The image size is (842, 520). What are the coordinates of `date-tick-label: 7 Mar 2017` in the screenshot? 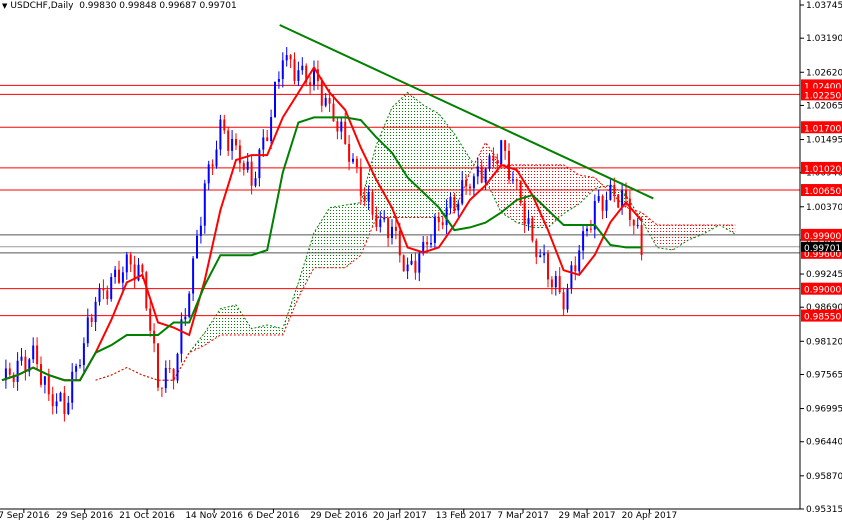 It's located at (522, 515).